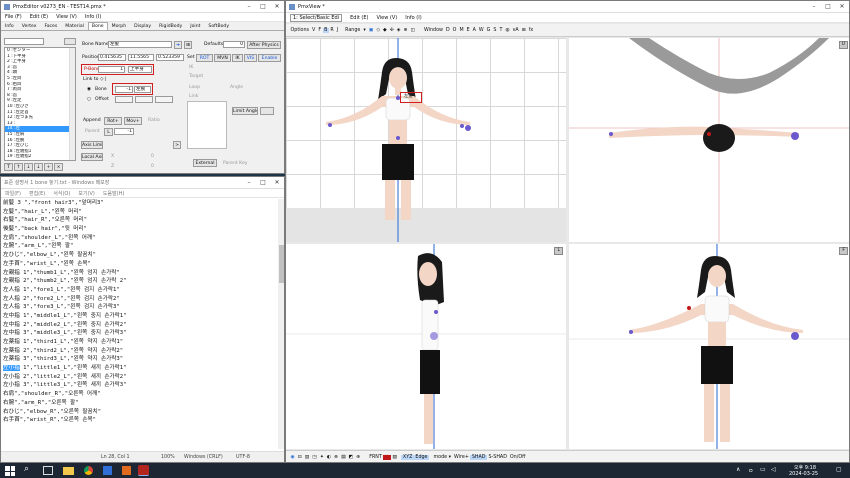 Image resolution: width=850 pixels, height=478 pixels. Describe the element at coordinates (359, 18) in the screenshot. I see `view-menu-edit: Edit (E)` at that location.